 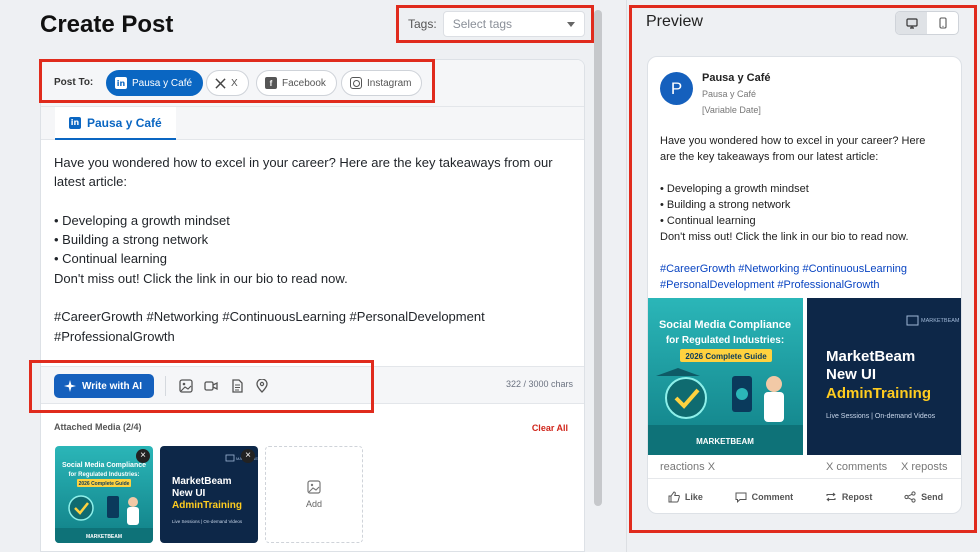 What do you see at coordinates (539, 384) in the screenshot?
I see `character-counter: 322 / 3000 chars` at bounding box center [539, 384].